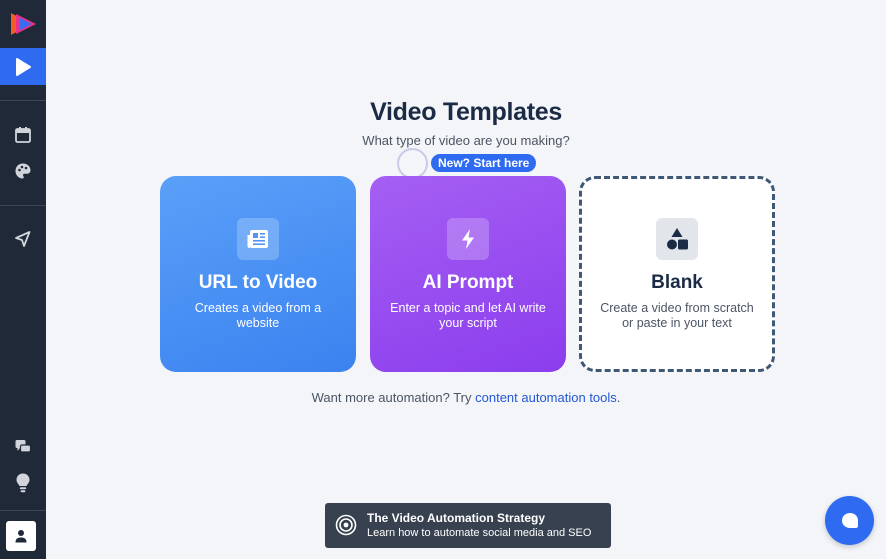 The image size is (886, 559). What do you see at coordinates (23, 24) in the screenshot?
I see `app-logo` at bounding box center [23, 24].